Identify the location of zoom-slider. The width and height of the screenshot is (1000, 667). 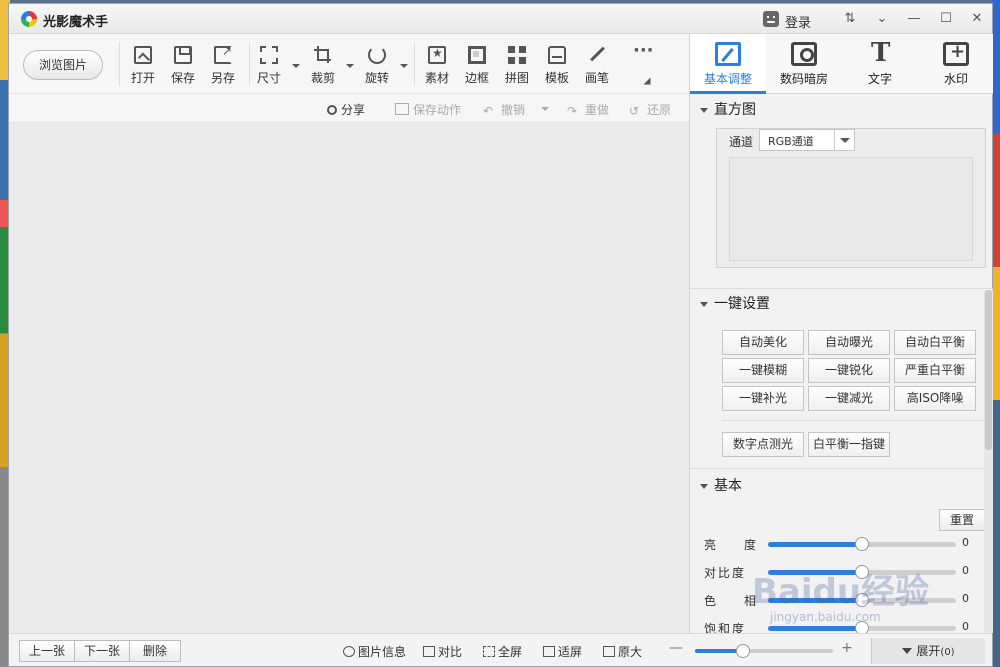
(764, 651).